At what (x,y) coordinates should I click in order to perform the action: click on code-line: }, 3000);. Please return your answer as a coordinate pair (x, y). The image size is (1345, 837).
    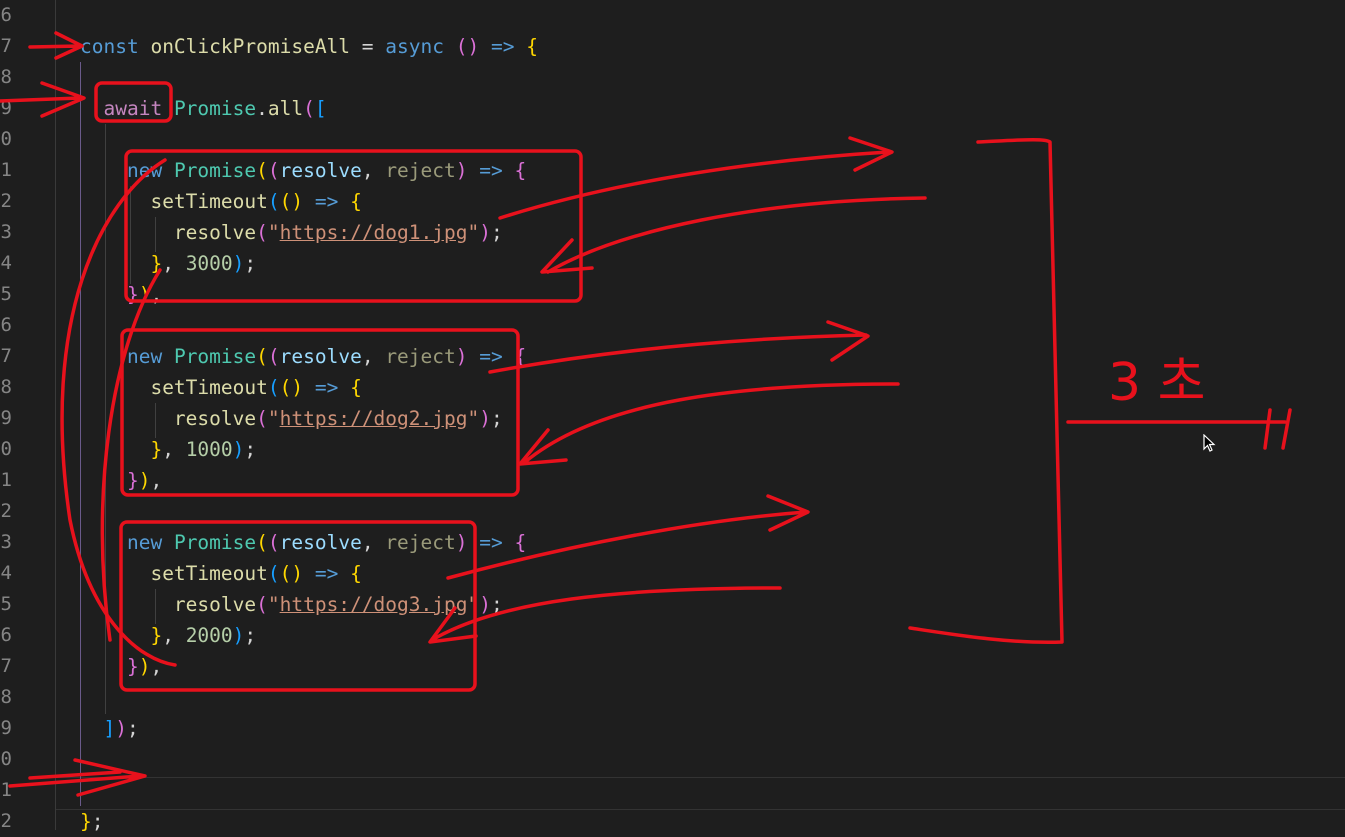
    Looking at the image, I should click on (168, 263).